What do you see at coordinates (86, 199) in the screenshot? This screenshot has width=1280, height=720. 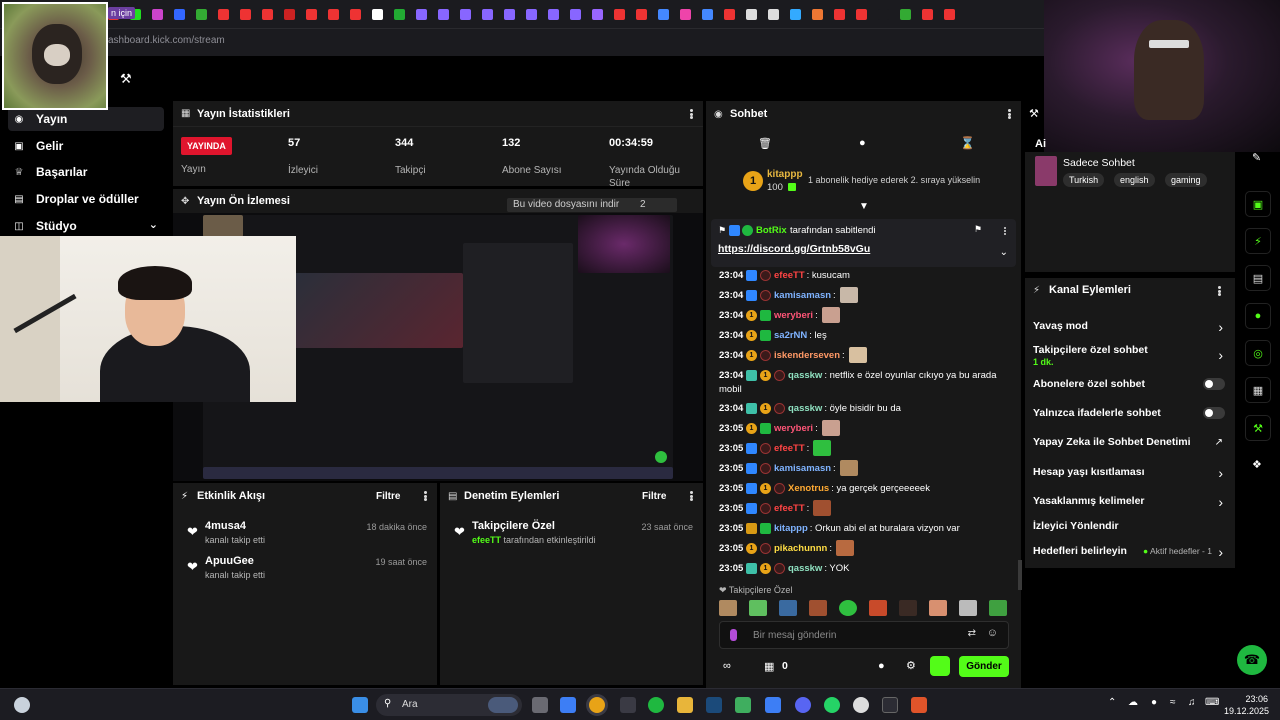 I see `sidebar-item-droplar: ▤ Droplar ve ödüller` at bounding box center [86, 199].